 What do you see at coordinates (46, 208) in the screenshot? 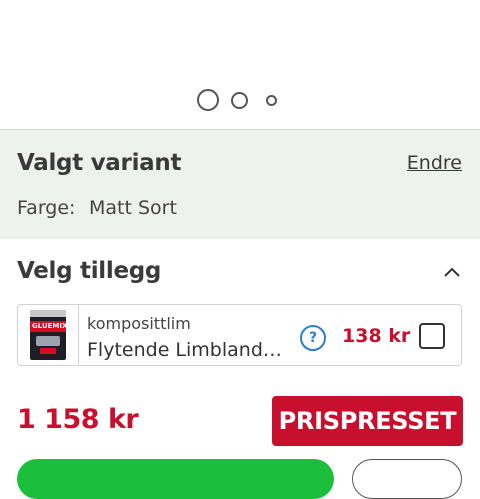
I see `color-label: Farge:` at bounding box center [46, 208].